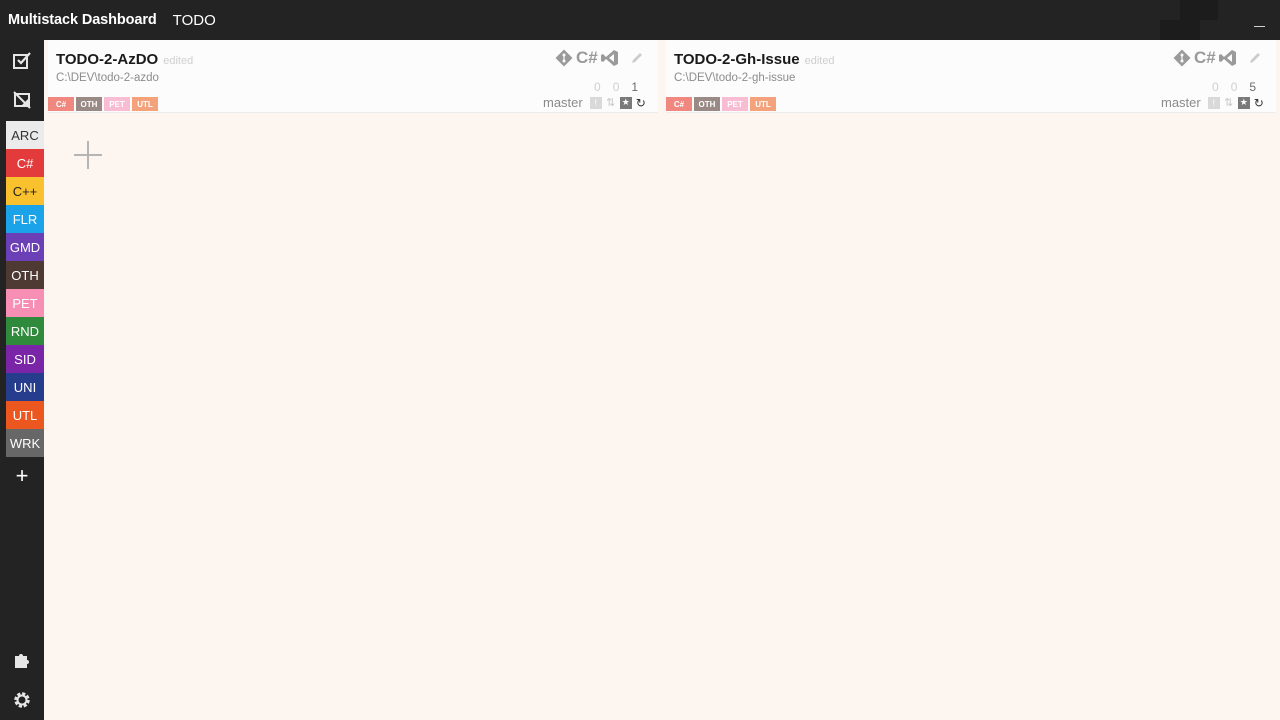  I want to click on count-c: 1, so click(635, 87).